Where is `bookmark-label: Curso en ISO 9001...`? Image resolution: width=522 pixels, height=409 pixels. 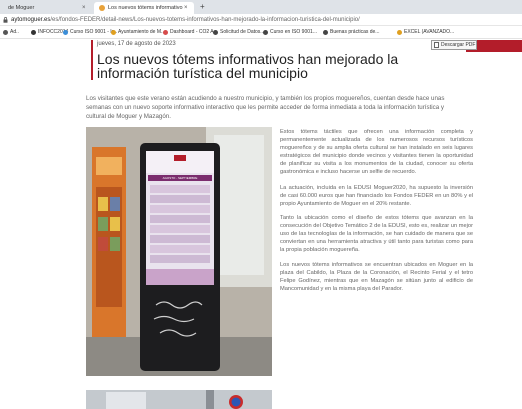 bookmark-label: Curso en ISO 9001... is located at coordinates (293, 32).